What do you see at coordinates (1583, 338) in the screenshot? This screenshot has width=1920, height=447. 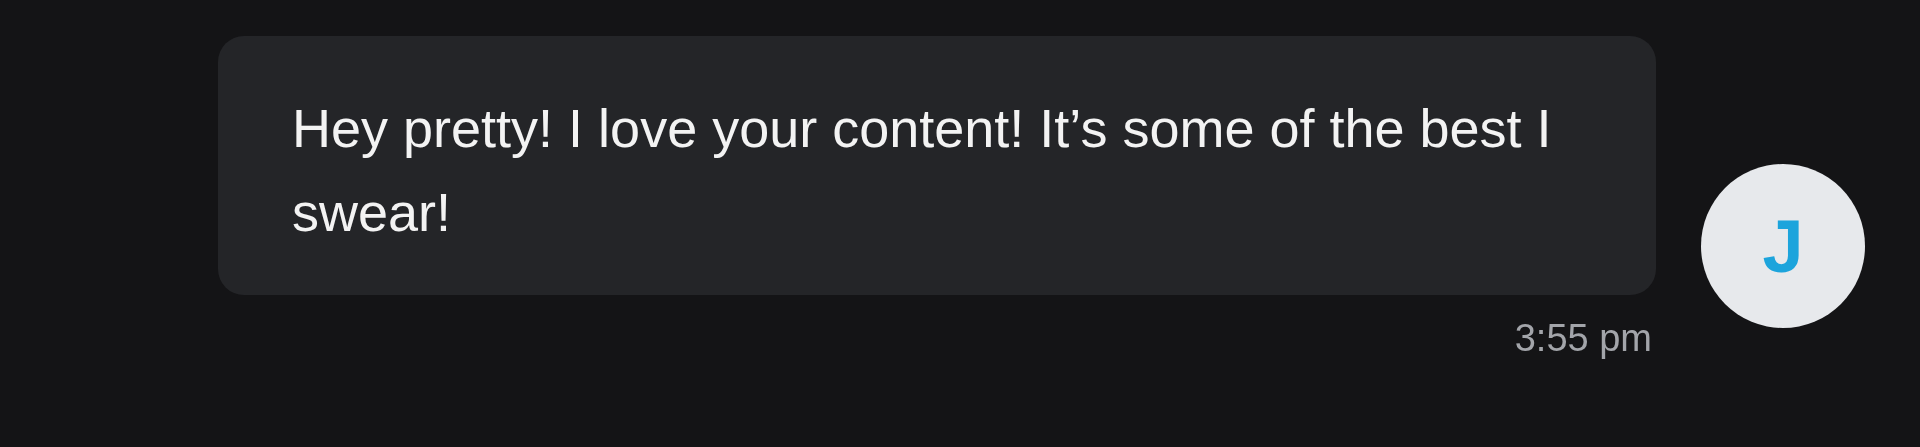 I see `message-time: 3:55 pm` at bounding box center [1583, 338].